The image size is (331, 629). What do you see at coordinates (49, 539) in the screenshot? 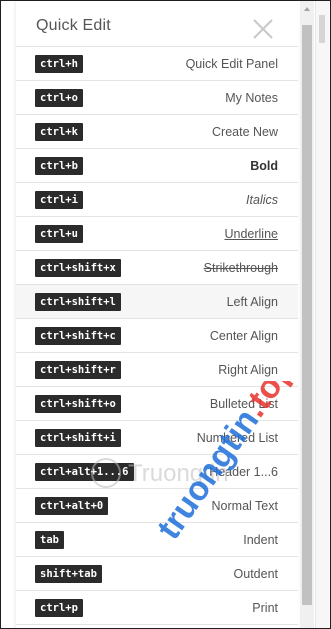
I see `shortcut-keys: tab` at bounding box center [49, 539].